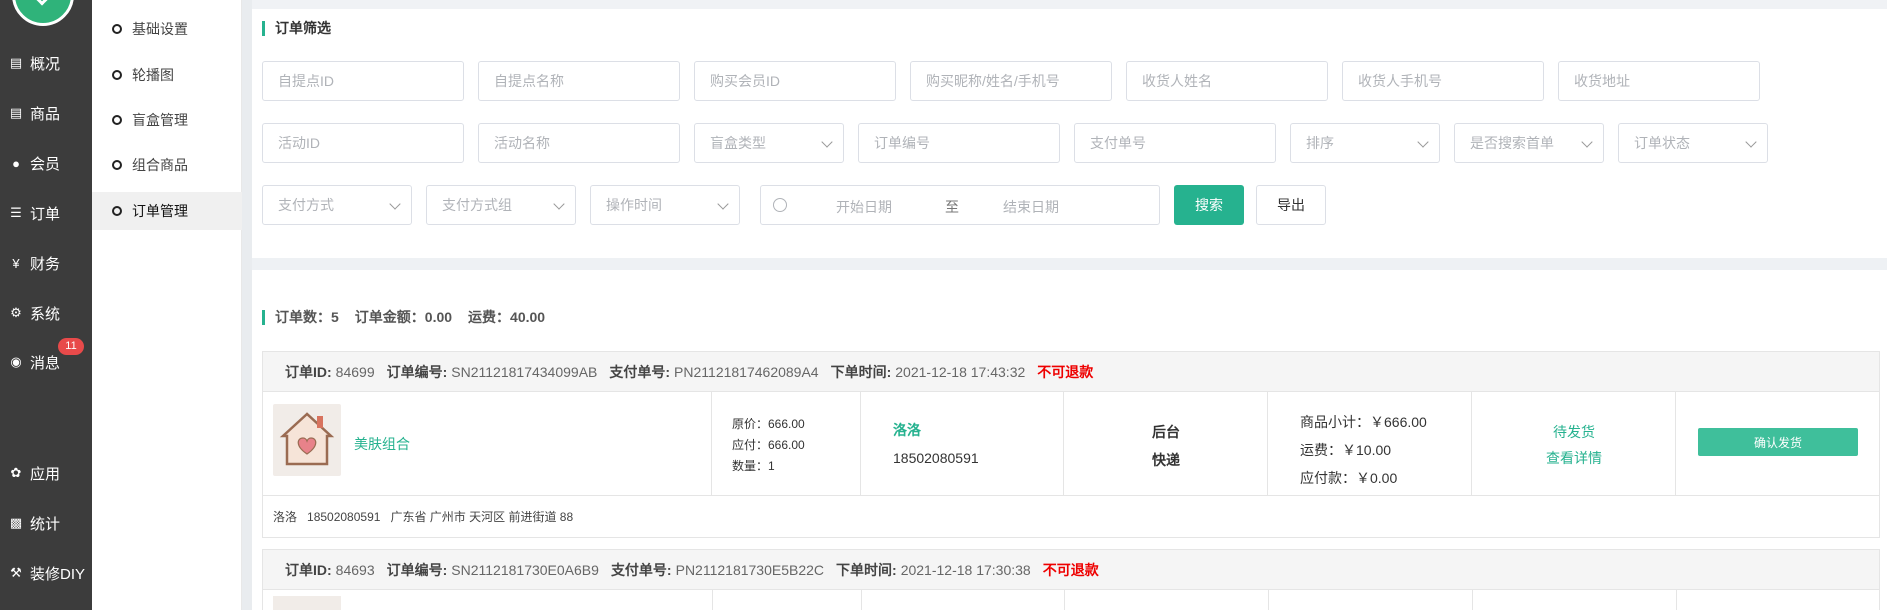 This screenshot has height=610, width=1887. I want to click on refund-status: 不可退款, so click(1070, 569).